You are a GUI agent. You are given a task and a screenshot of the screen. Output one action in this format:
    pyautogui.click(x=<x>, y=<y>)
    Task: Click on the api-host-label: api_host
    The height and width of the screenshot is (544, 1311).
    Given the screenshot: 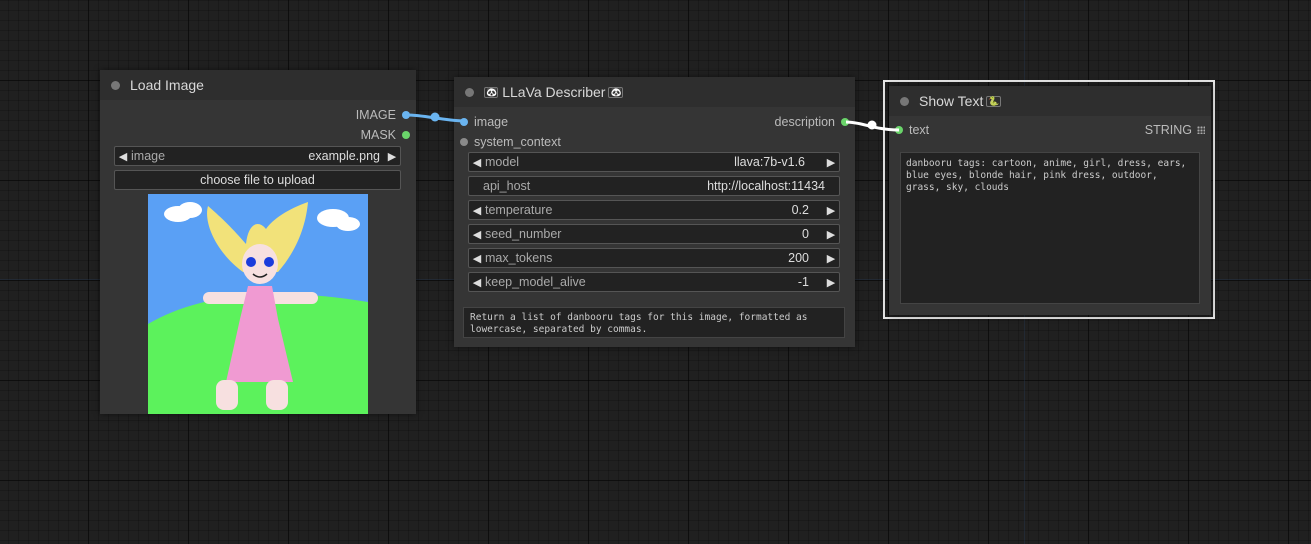 What is the action you would take?
    pyautogui.click(x=507, y=186)
    